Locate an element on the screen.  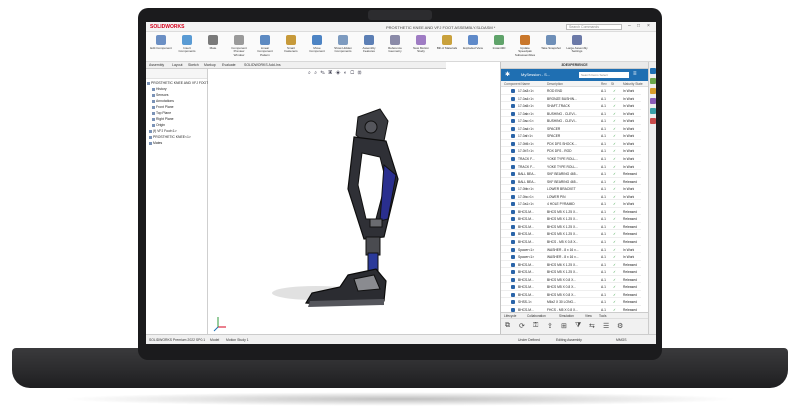
tab-evaluate: Evaluate is located at coordinates (229, 65).